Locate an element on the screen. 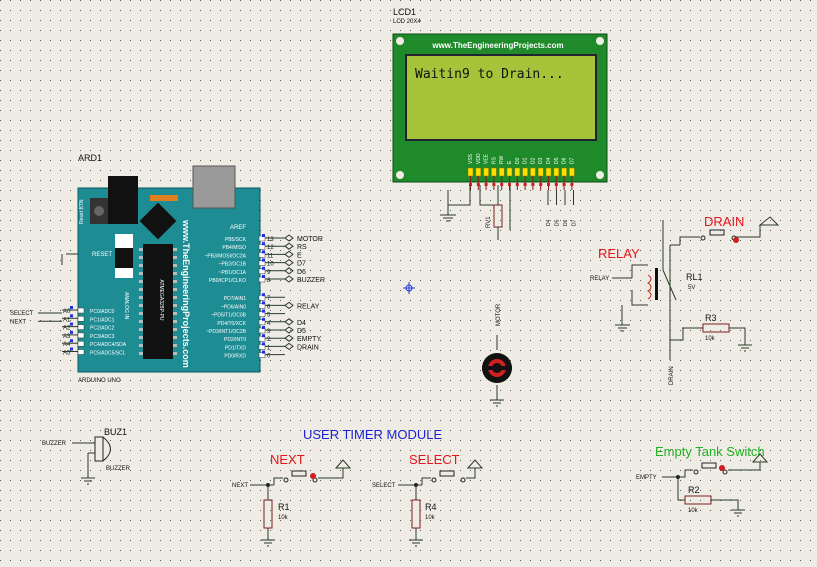 The image size is (817, 567). lcd-ref: LCD1 is located at coordinates (404, 12).